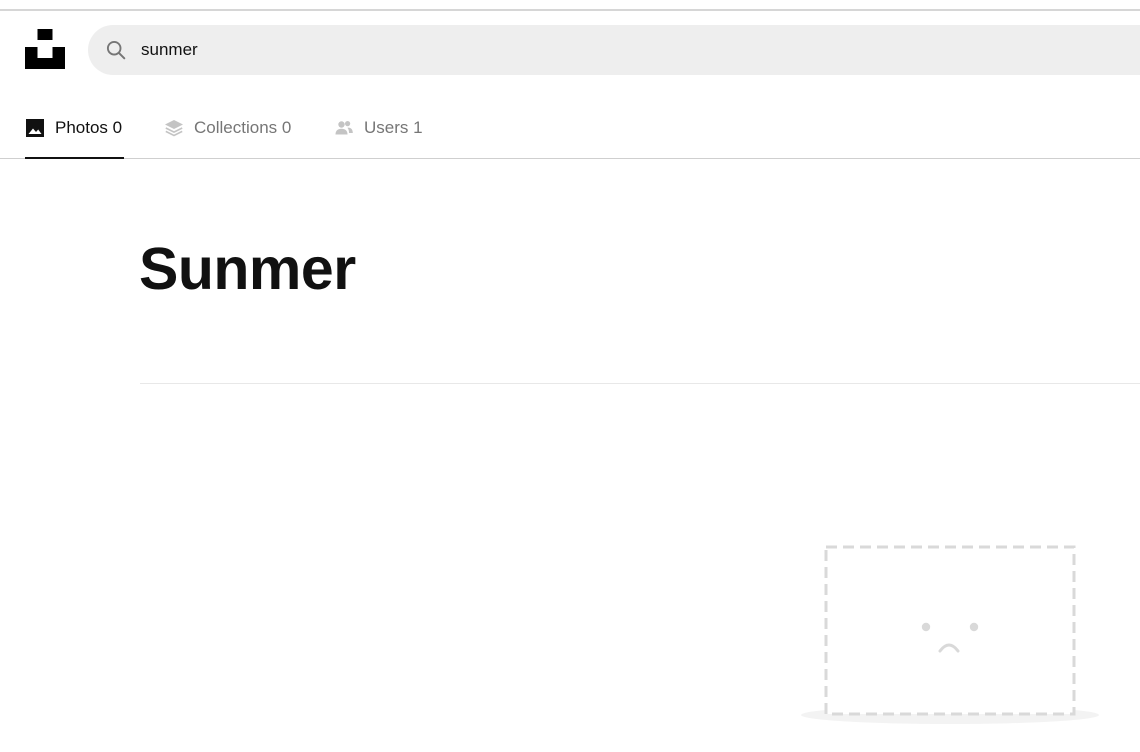 Image resolution: width=1140 pixels, height=752 pixels. I want to click on unsplash-logo, so click(45, 49).